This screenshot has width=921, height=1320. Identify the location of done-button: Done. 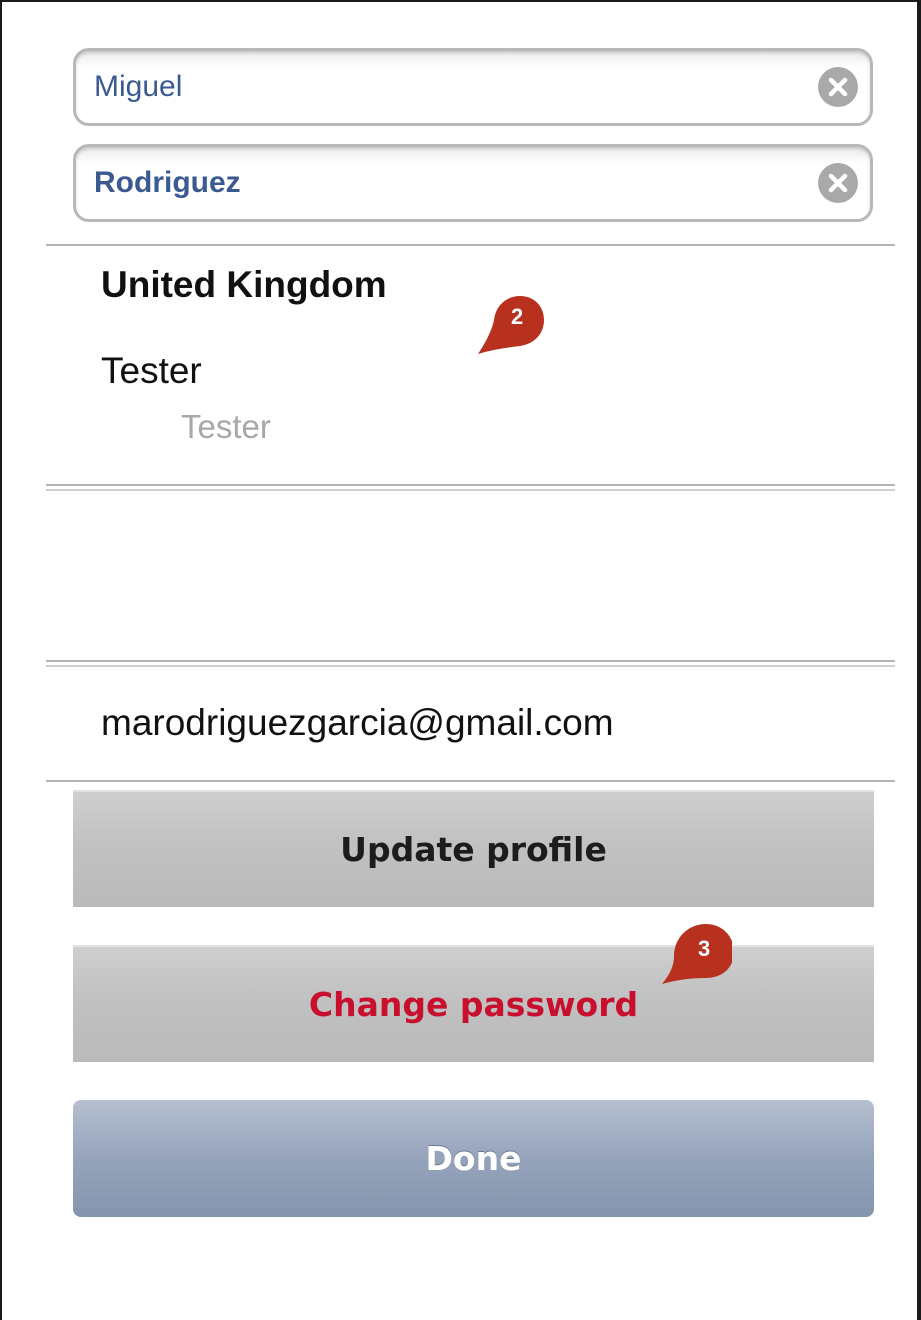
(473, 1158).